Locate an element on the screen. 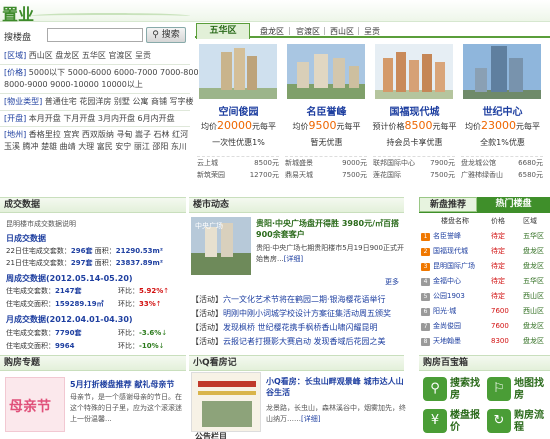 This screenshot has height=439, width=550. small-talk-image is located at coordinates (226, 402).